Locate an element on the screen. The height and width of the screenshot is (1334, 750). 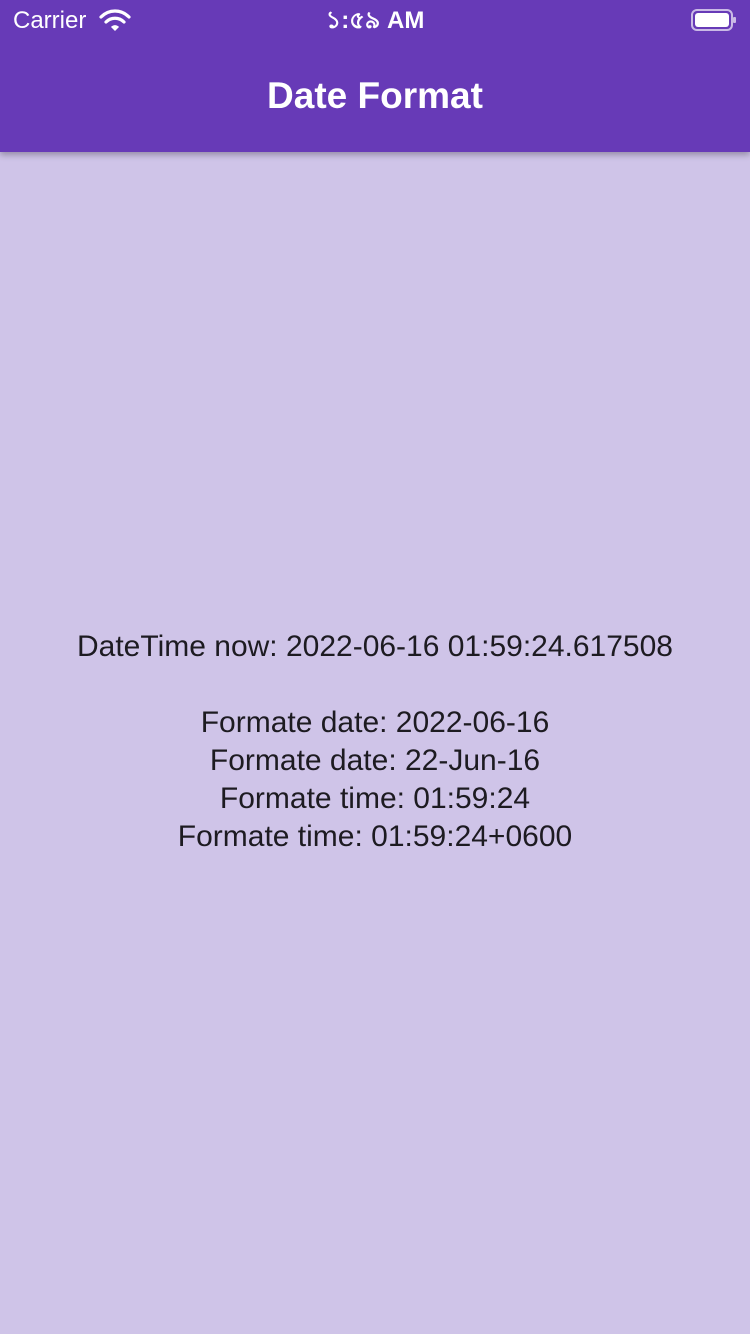
wifi-icon is located at coordinates (115, 20).